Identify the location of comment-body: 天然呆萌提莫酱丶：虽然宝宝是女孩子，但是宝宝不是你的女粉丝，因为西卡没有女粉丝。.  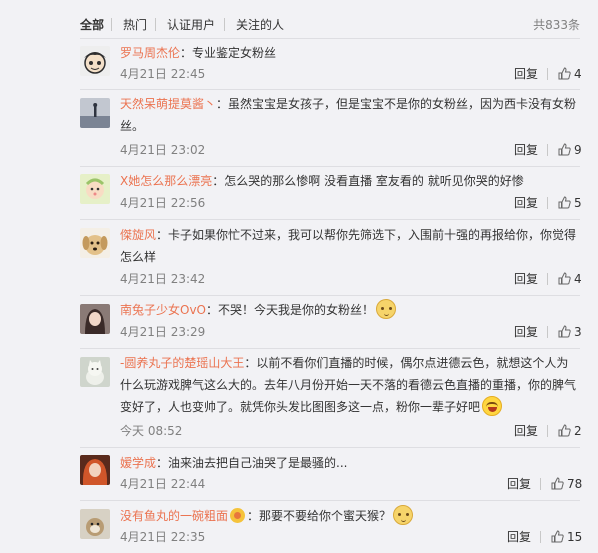
(350, 115).